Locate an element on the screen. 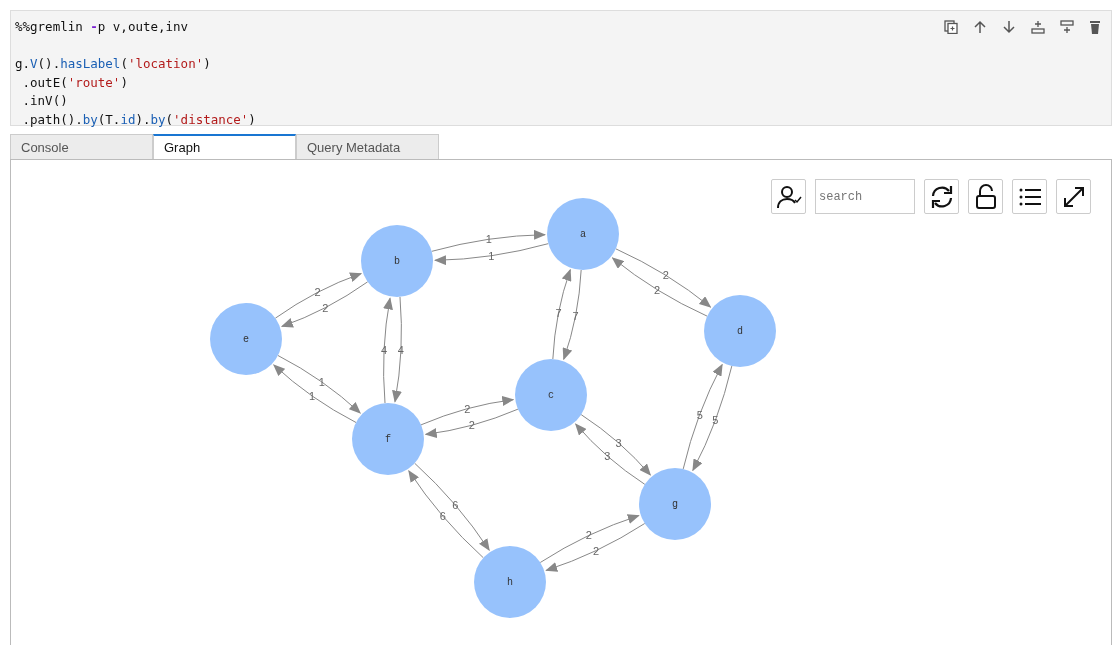 The image size is (1117, 645). expand-icon is located at coordinates (1073, 196).